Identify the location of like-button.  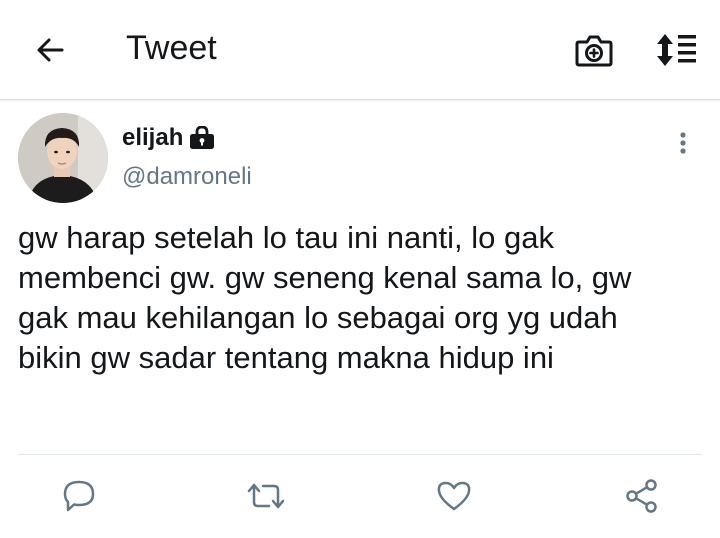
(454, 496).